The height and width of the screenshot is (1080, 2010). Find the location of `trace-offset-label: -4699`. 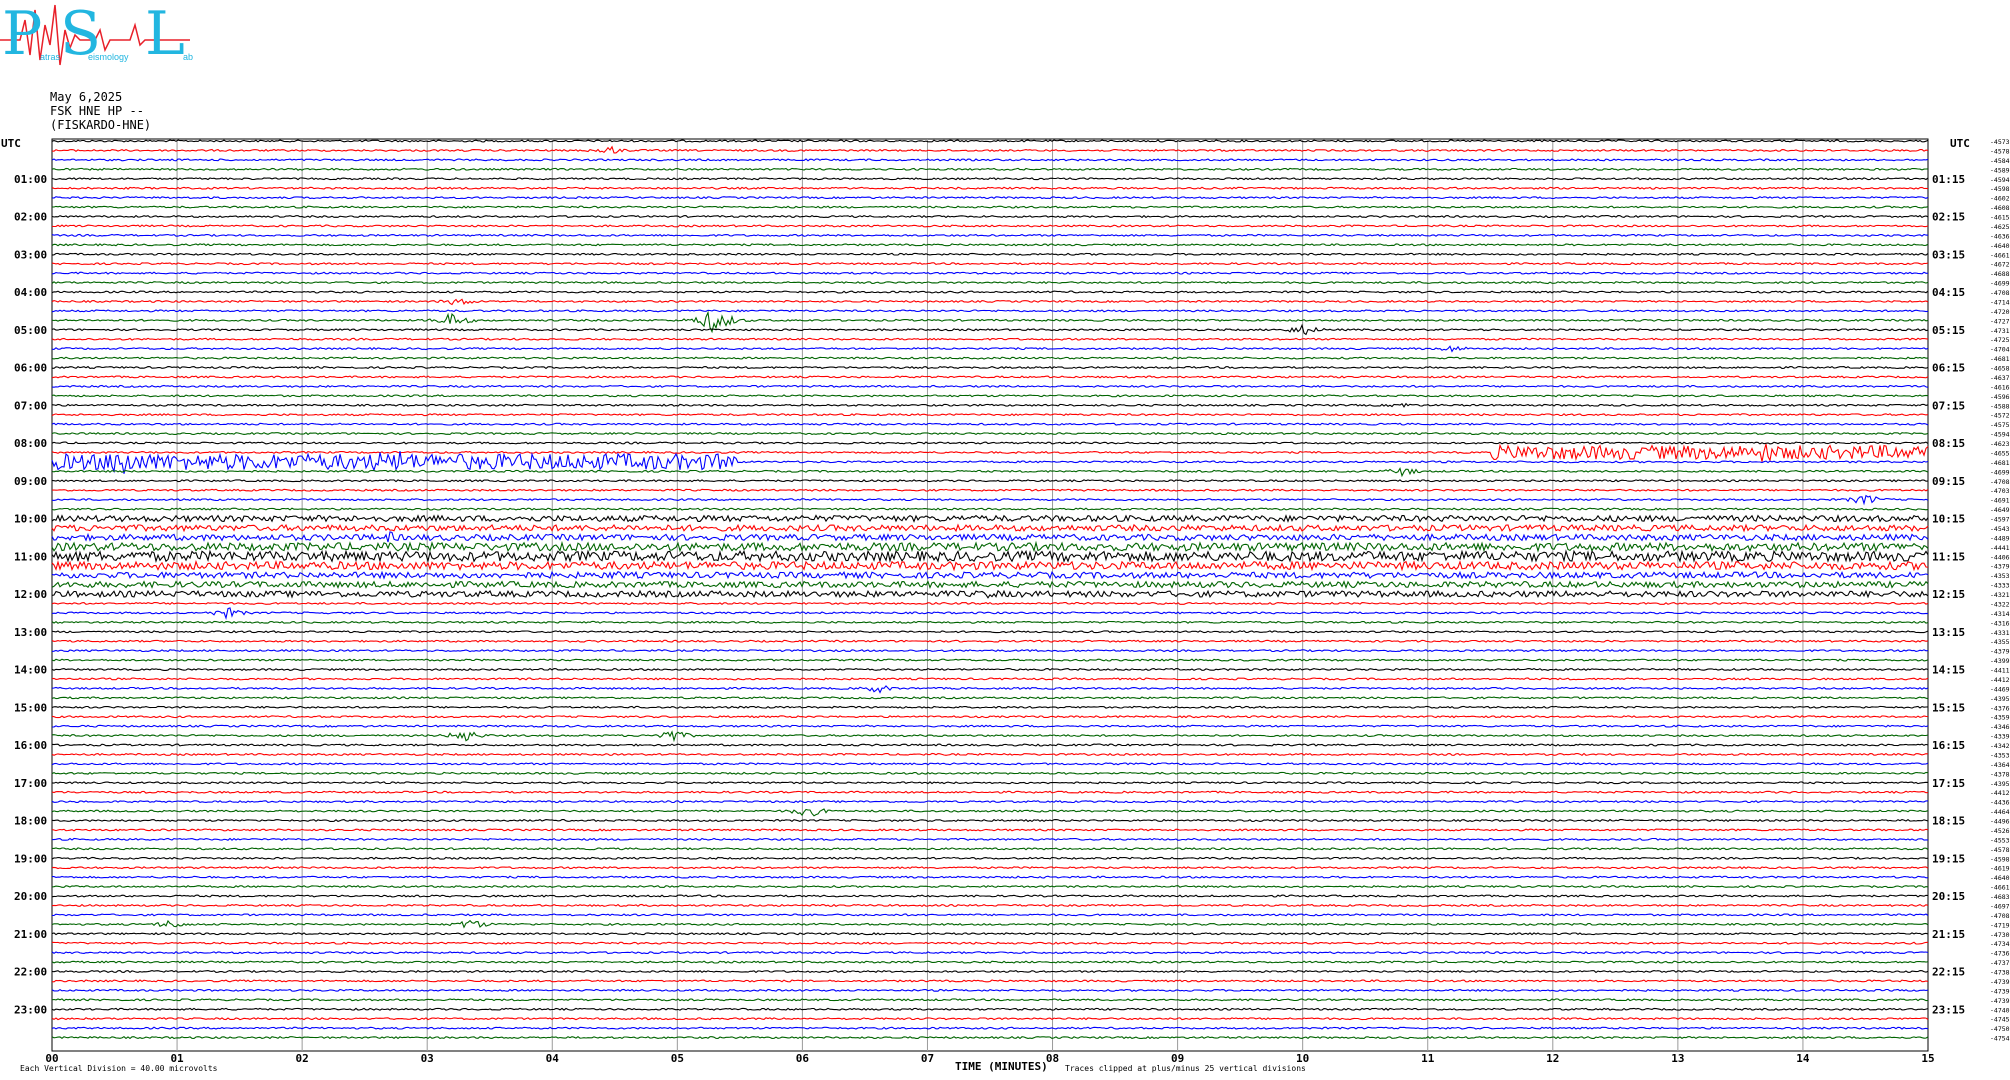

trace-offset-label: -4699 is located at coordinates (2000, 472).